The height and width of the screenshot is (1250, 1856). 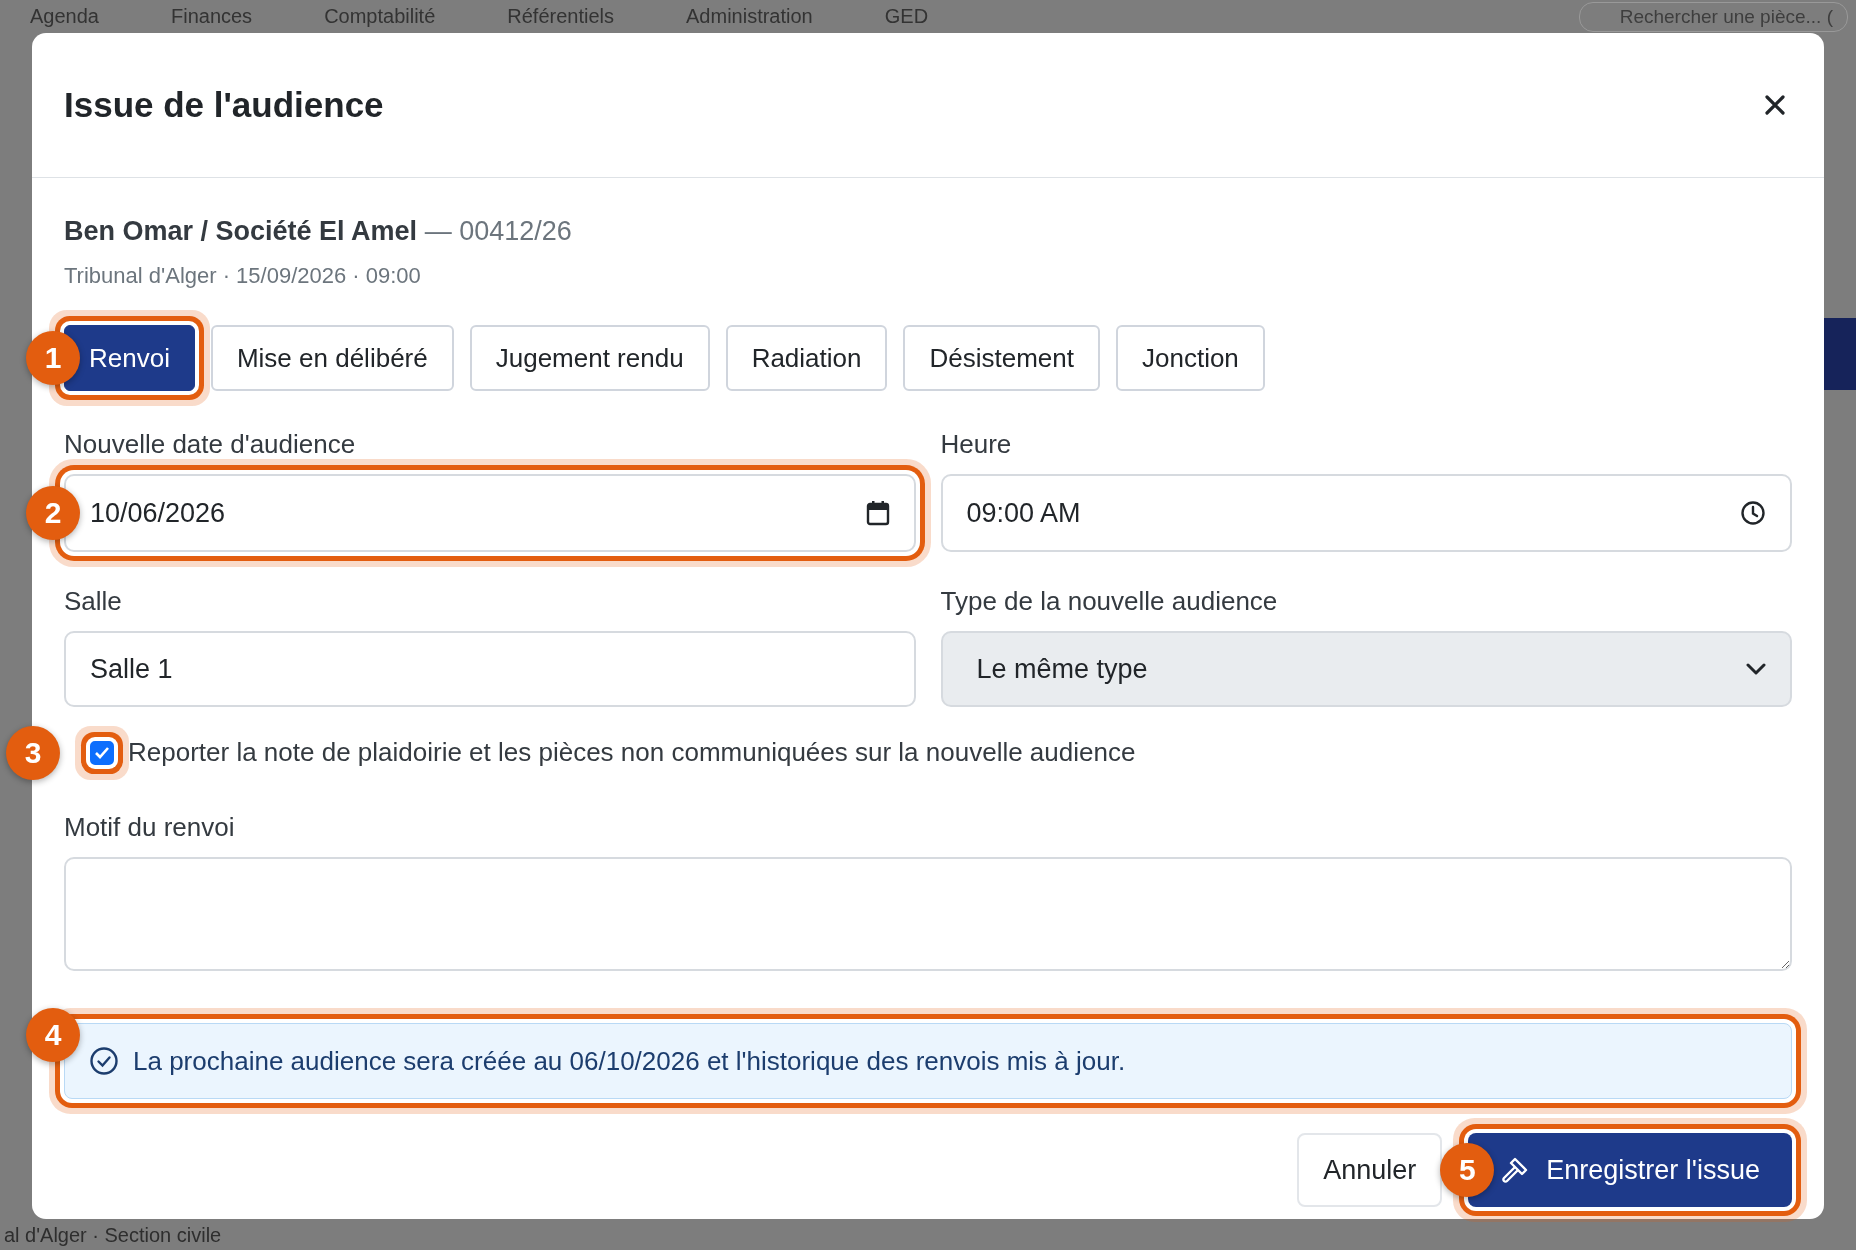 I want to click on cancel-button: Annuler, so click(x=1370, y=1170).